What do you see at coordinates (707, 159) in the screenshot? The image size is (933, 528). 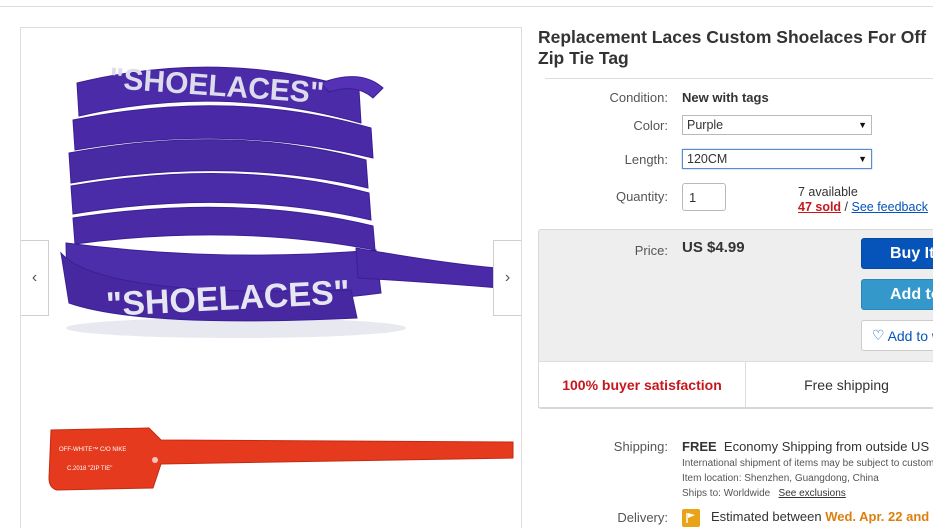 I see `length-selected-value: 120CM` at bounding box center [707, 159].